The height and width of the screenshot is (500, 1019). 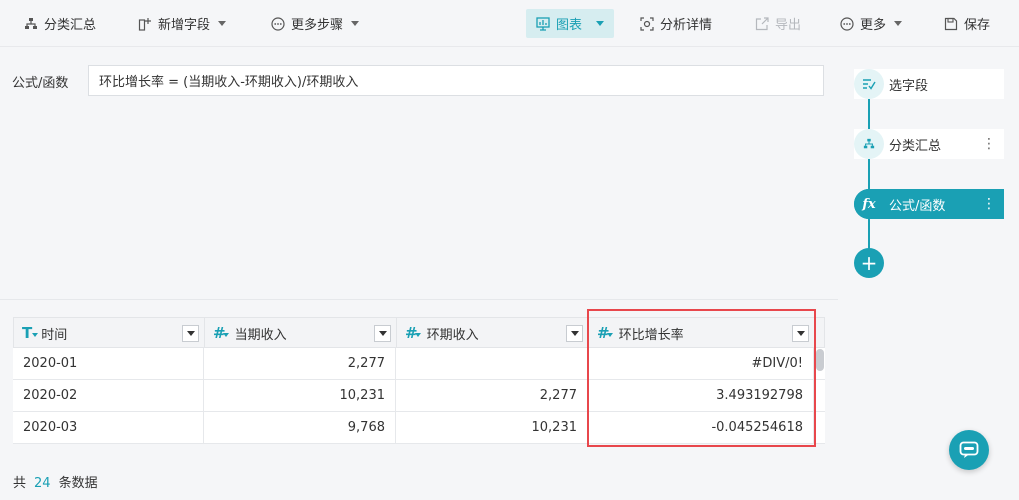 I want to click on chart-icon, so click(x=543, y=23).